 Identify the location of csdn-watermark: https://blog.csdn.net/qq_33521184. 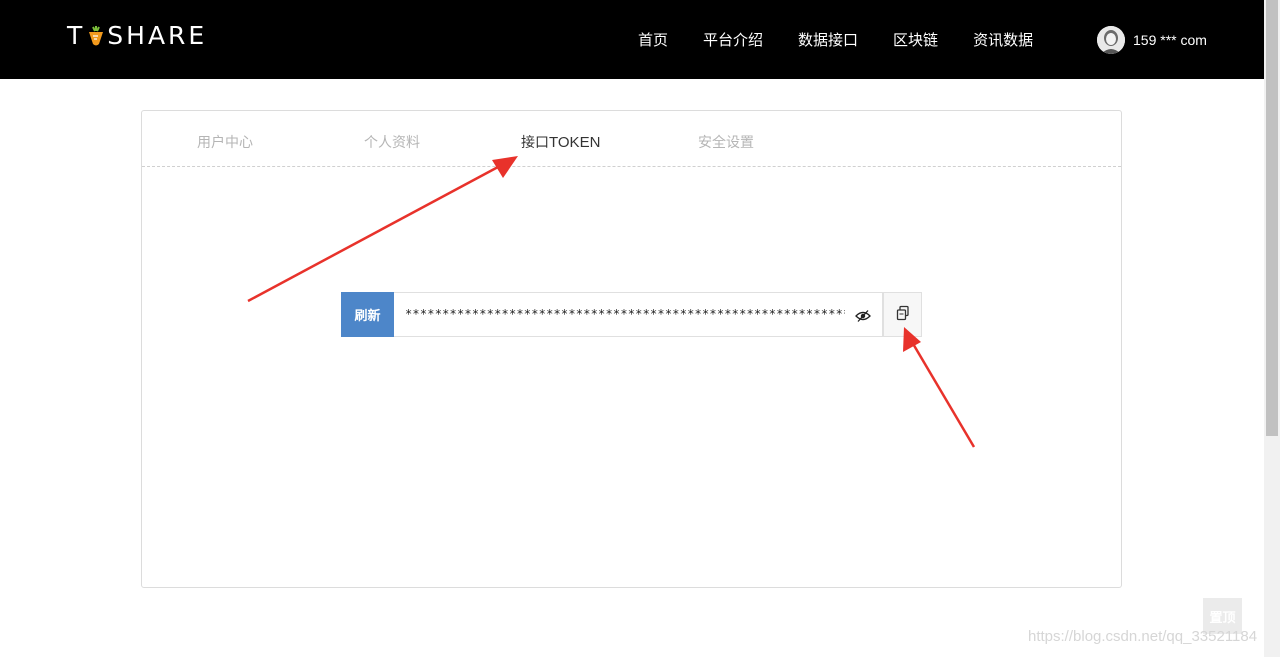
(1143, 636).